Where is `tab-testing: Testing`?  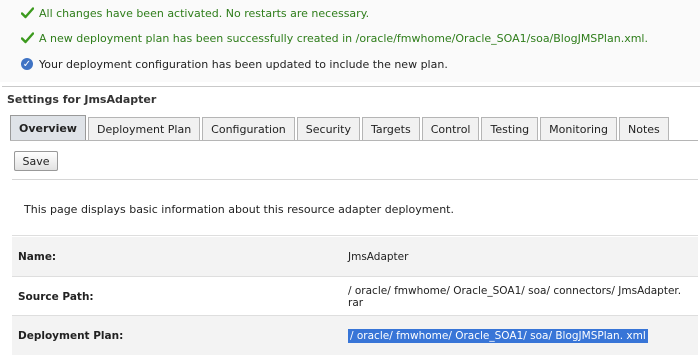
tab-testing: Testing is located at coordinates (510, 128).